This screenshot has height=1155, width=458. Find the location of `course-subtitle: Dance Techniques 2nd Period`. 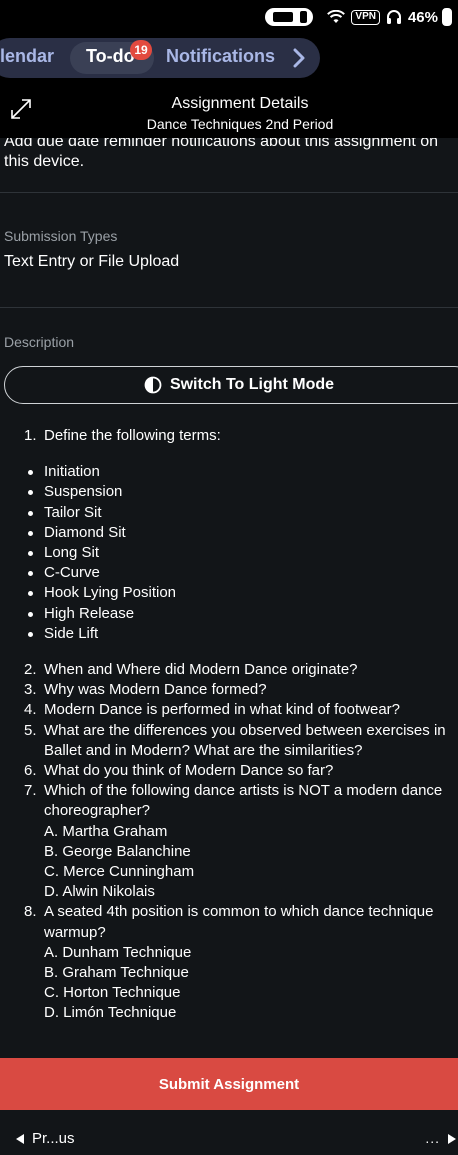

course-subtitle: Dance Techniques 2nd Period is located at coordinates (240, 124).